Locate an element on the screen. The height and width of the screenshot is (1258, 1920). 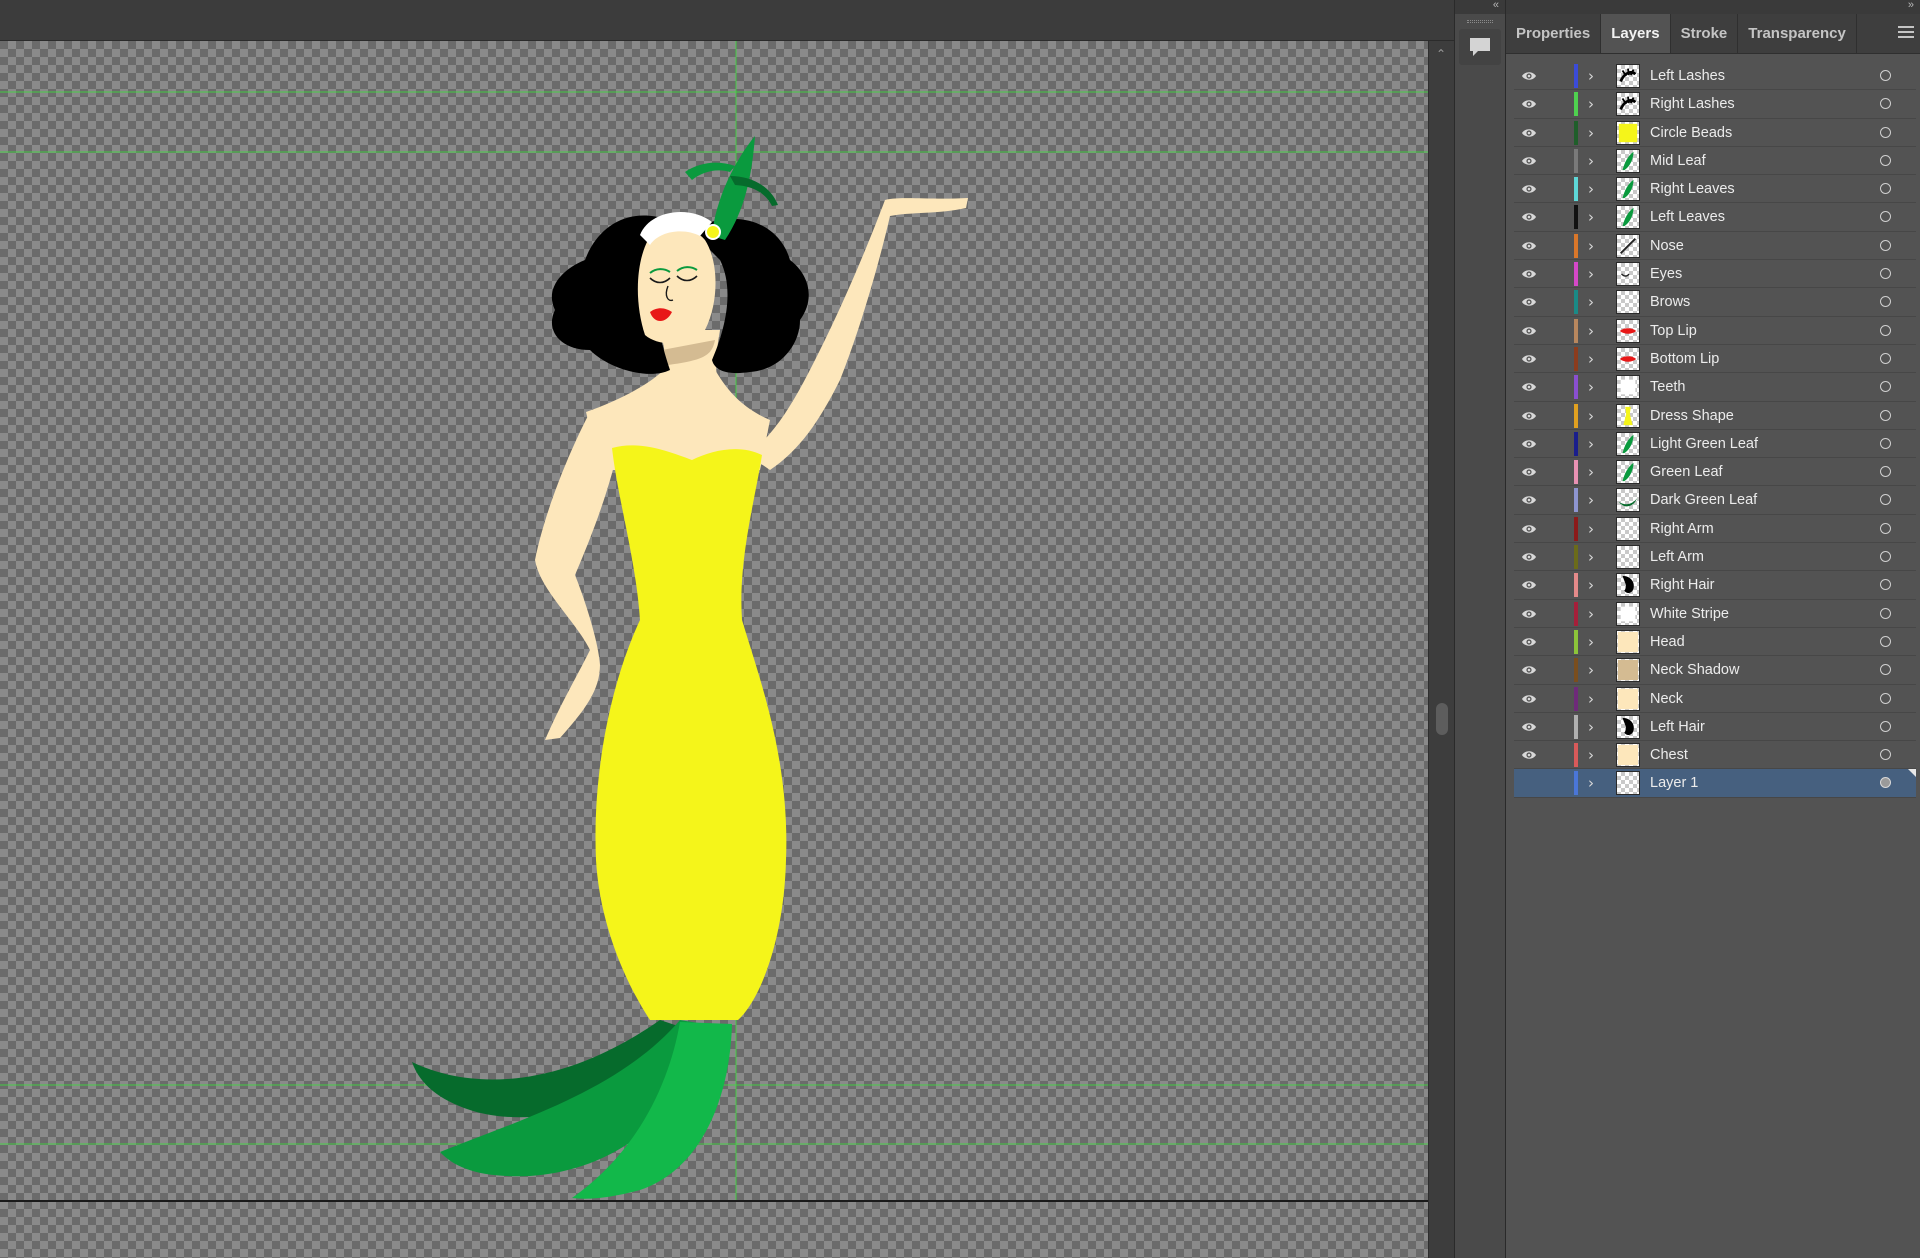
layer-row: › Mid Leaf is located at coordinates (1715, 161).